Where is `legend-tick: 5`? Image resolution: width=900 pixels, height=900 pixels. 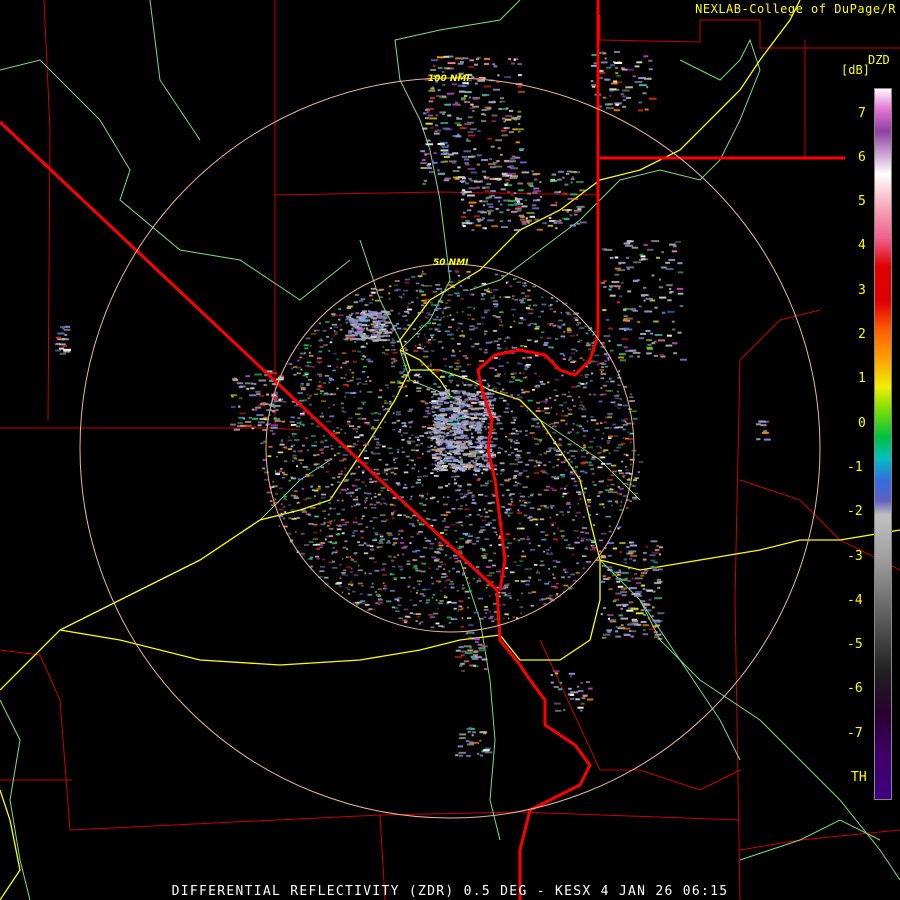
legend-tick: 5 is located at coordinates (862, 201).